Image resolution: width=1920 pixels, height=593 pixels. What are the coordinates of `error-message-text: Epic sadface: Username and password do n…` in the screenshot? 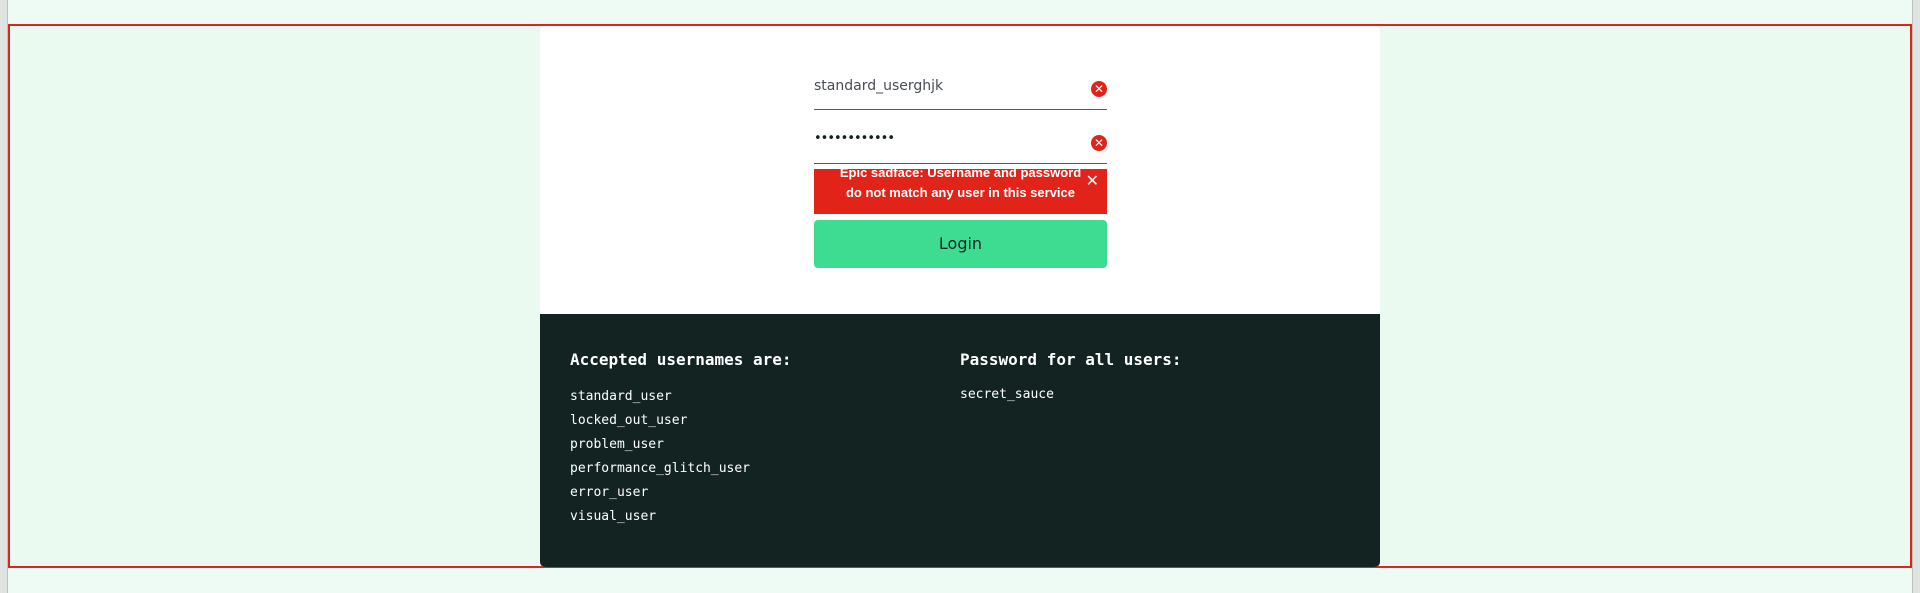 It's located at (960, 184).